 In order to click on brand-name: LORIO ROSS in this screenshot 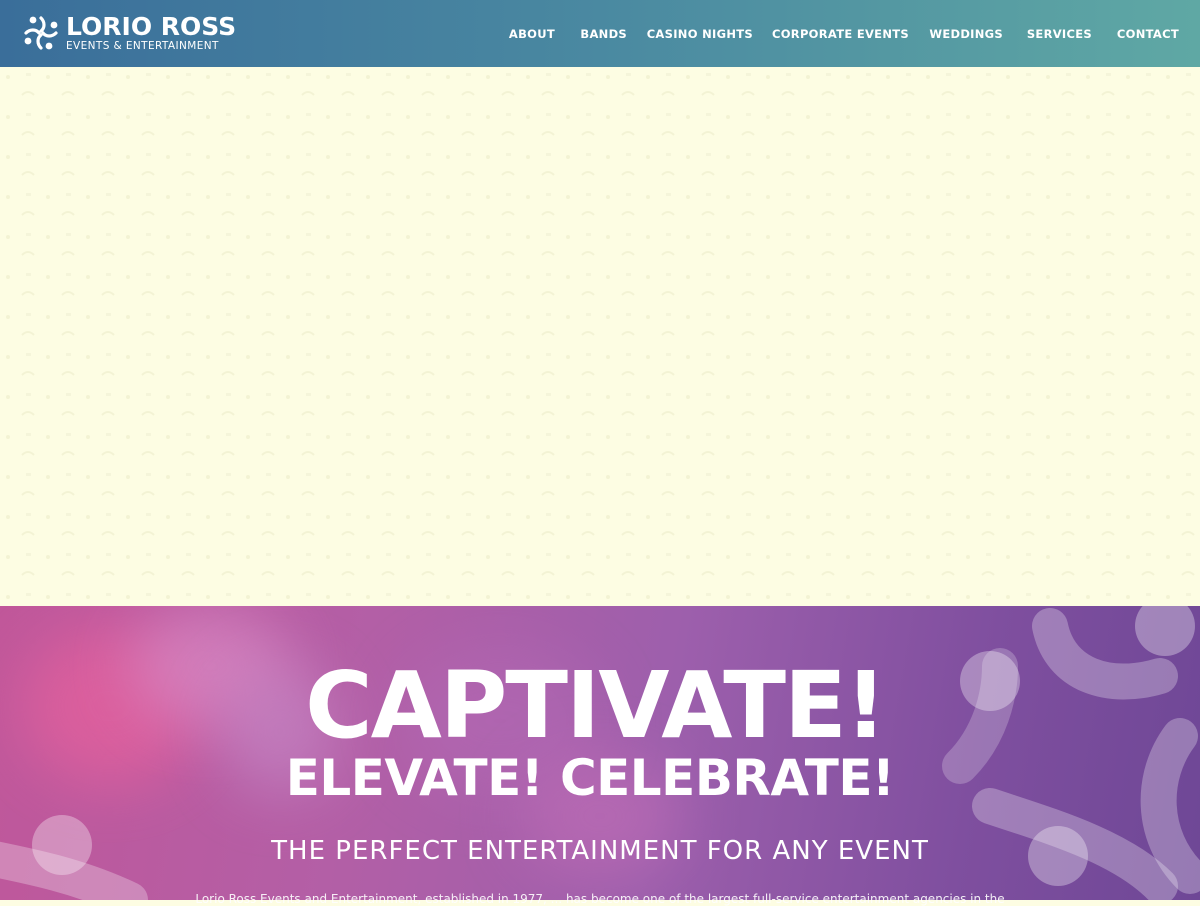, I will do `click(151, 27)`.